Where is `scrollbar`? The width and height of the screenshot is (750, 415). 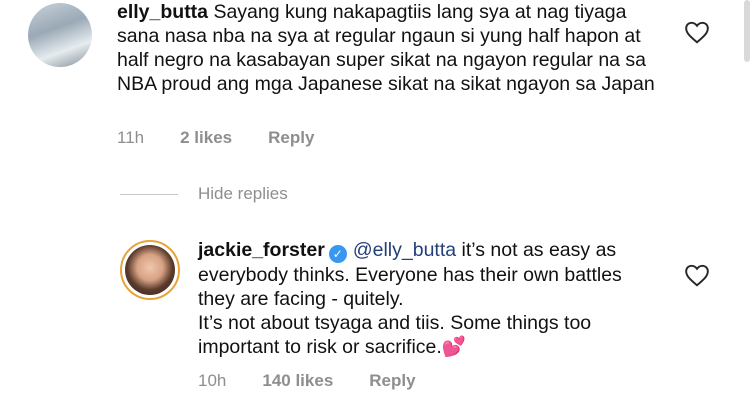 scrollbar is located at coordinates (747, 31).